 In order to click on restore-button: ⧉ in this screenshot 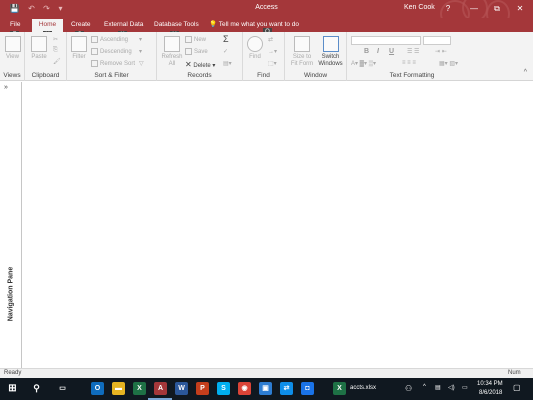, I will do `click(497, 8)`.